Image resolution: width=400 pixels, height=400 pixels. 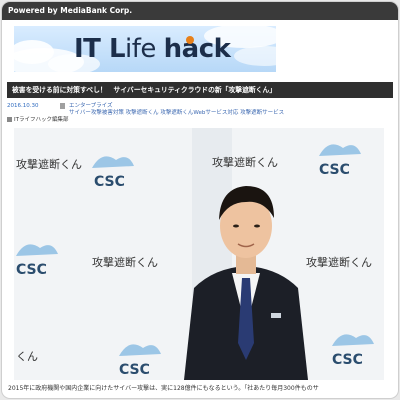 I want to click on powered-by-text: Powered by MediaBank Corp., so click(x=70, y=10).